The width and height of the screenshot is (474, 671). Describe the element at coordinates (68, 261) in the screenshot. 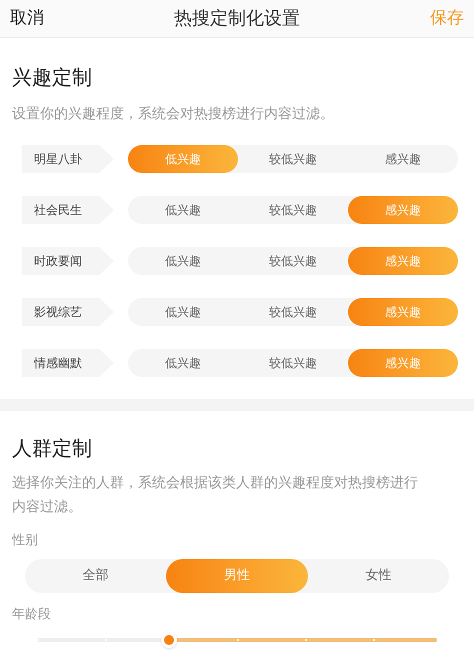

I see `category-tag: 时政要闻` at that location.